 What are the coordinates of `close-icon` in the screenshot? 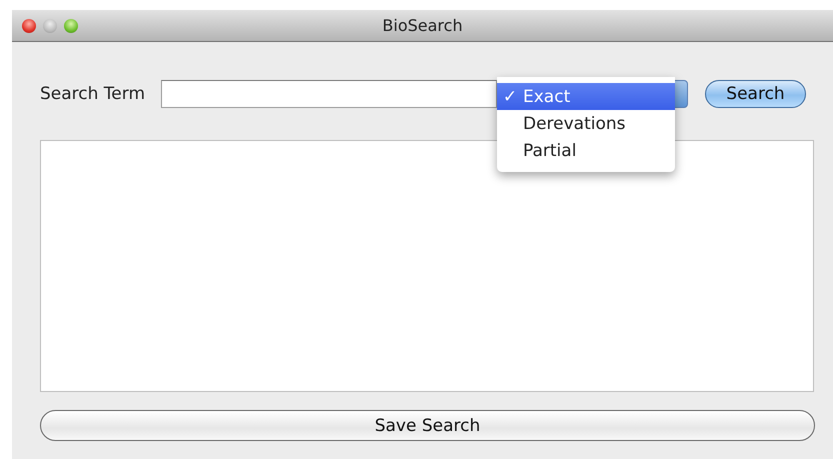 It's located at (29, 25).